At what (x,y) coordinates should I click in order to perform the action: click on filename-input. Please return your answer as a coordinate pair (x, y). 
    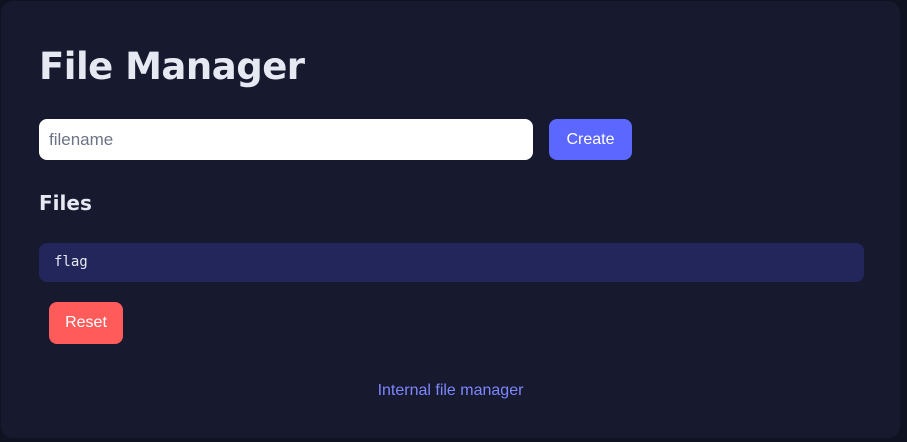
    Looking at the image, I should click on (286, 139).